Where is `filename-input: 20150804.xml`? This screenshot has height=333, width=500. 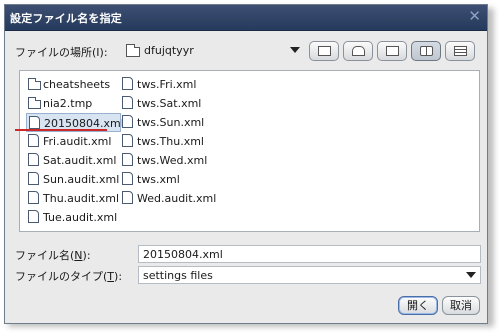 filename-input: 20150804.xml is located at coordinates (309, 254).